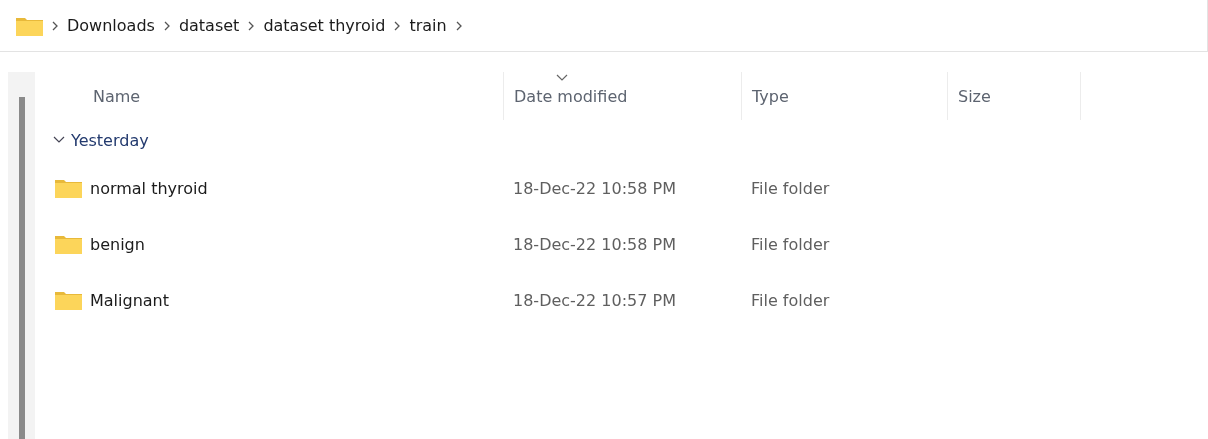 The height and width of the screenshot is (439, 1208). What do you see at coordinates (1014, 96) in the screenshot?
I see `column-header: Size` at bounding box center [1014, 96].